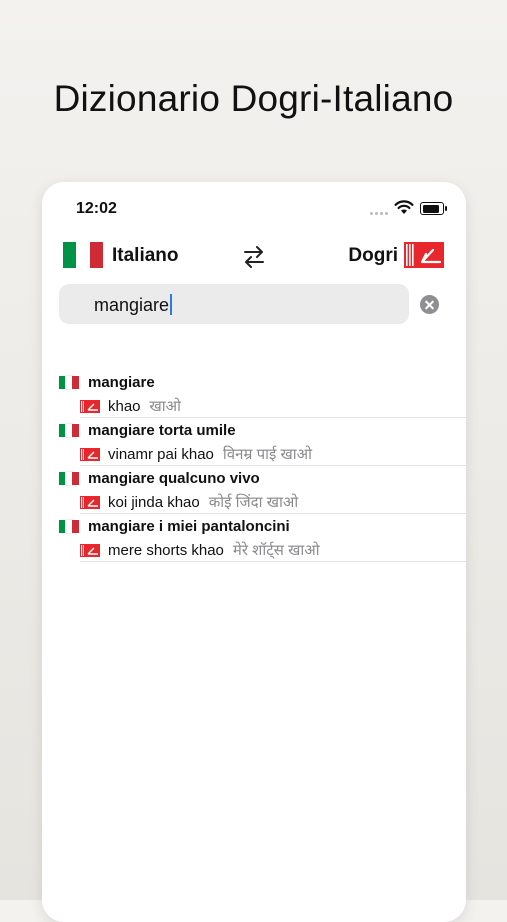 This screenshot has width=507, height=922. What do you see at coordinates (234, 304) in the screenshot?
I see `search-input: mangiare` at bounding box center [234, 304].